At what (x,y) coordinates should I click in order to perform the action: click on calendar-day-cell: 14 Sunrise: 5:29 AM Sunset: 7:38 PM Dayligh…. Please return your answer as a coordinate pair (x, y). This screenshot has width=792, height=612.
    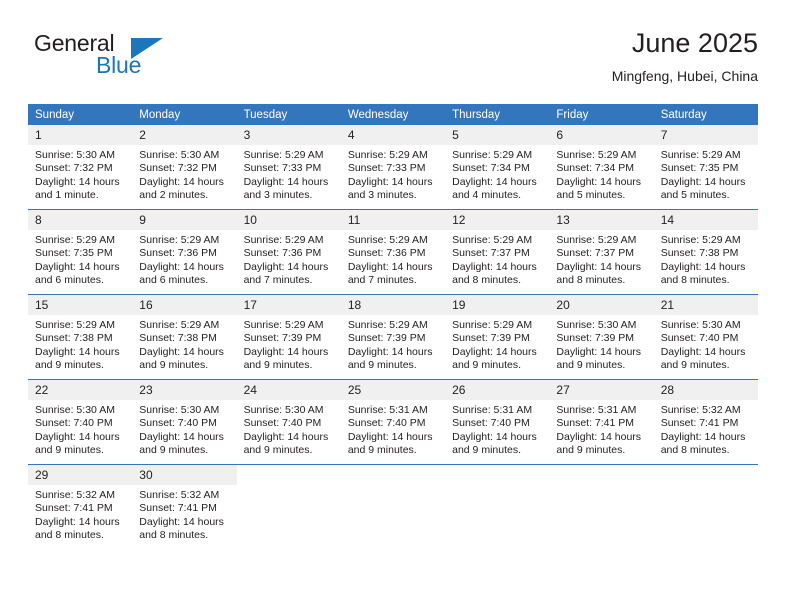
    Looking at the image, I should click on (705, 252).